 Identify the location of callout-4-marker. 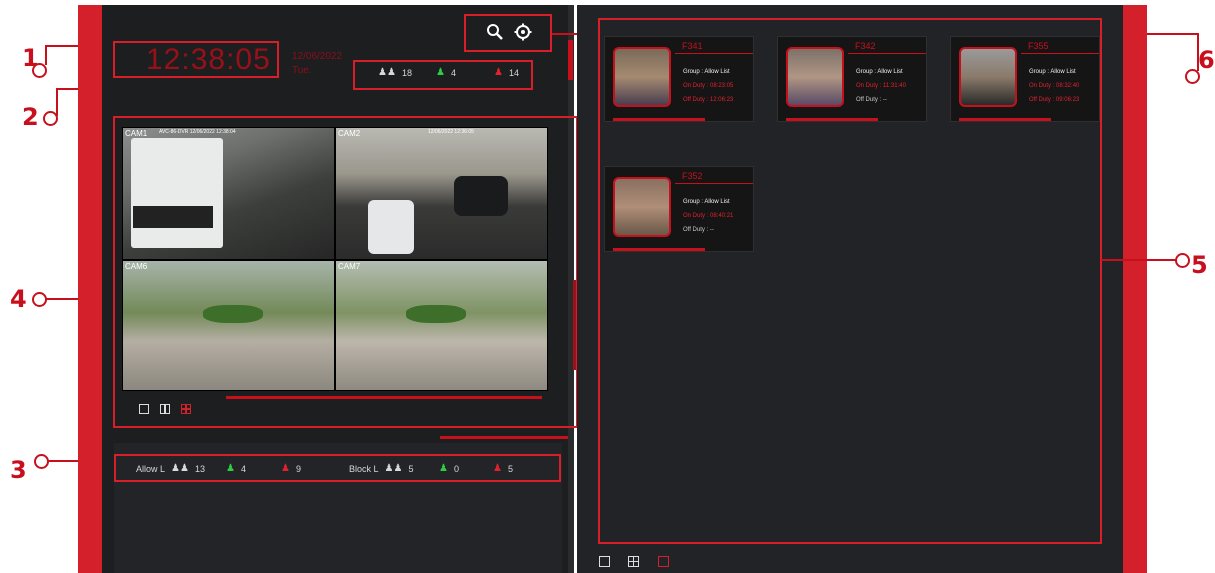
(39, 299).